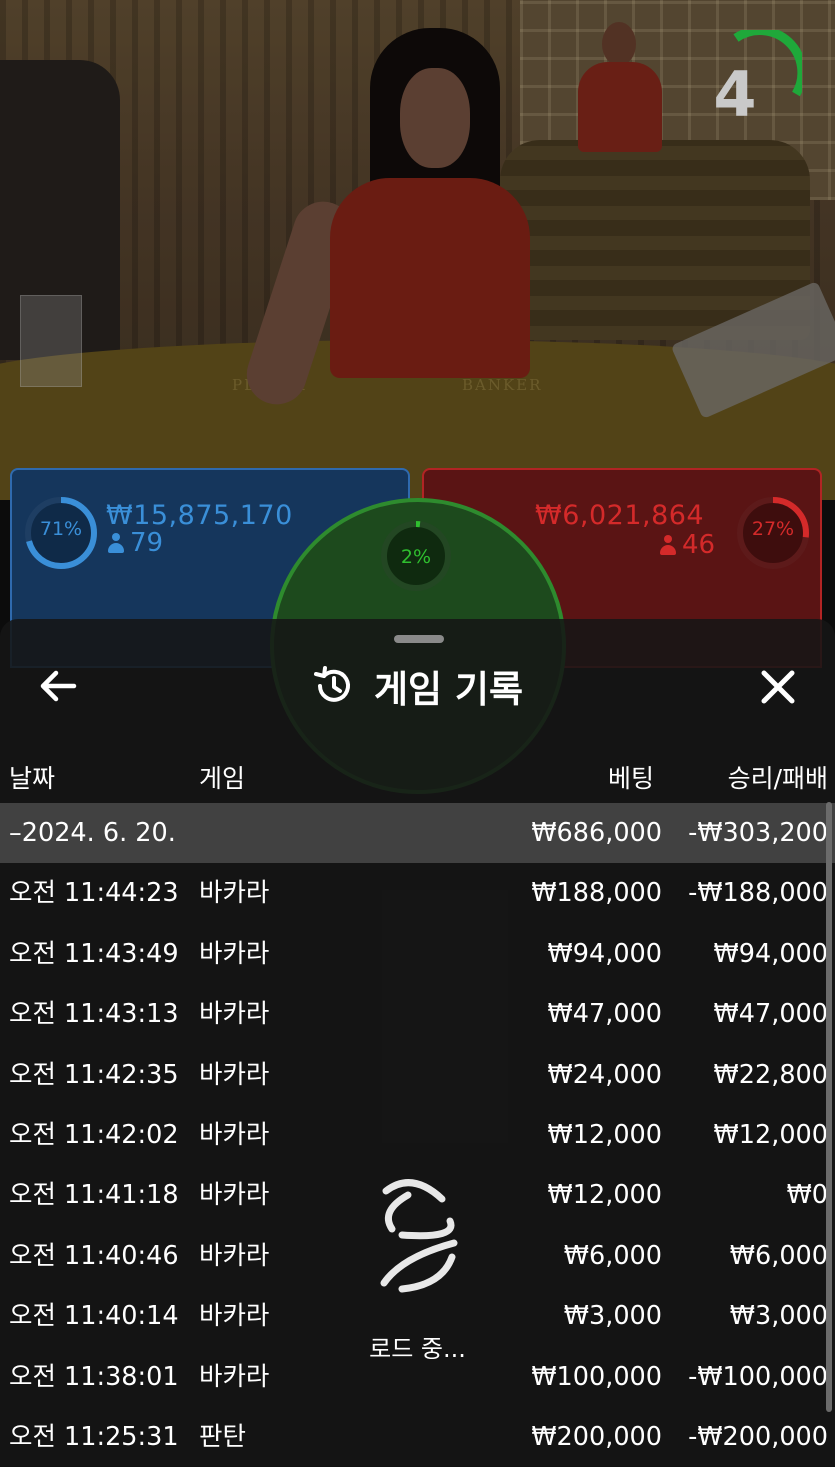 This screenshot has height=1467, width=835. Describe the element at coordinates (331, 684) in the screenshot. I see `history-icon` at that location.